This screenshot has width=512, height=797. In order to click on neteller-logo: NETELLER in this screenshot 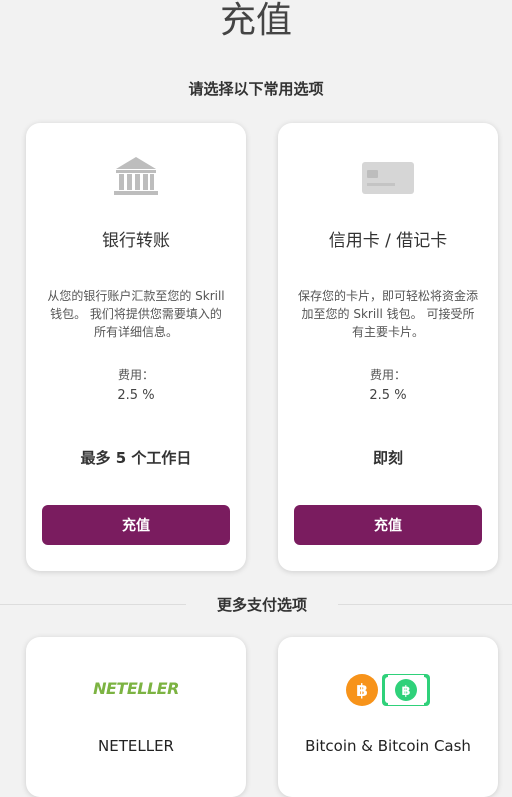, I will do `click(136, 688)`.